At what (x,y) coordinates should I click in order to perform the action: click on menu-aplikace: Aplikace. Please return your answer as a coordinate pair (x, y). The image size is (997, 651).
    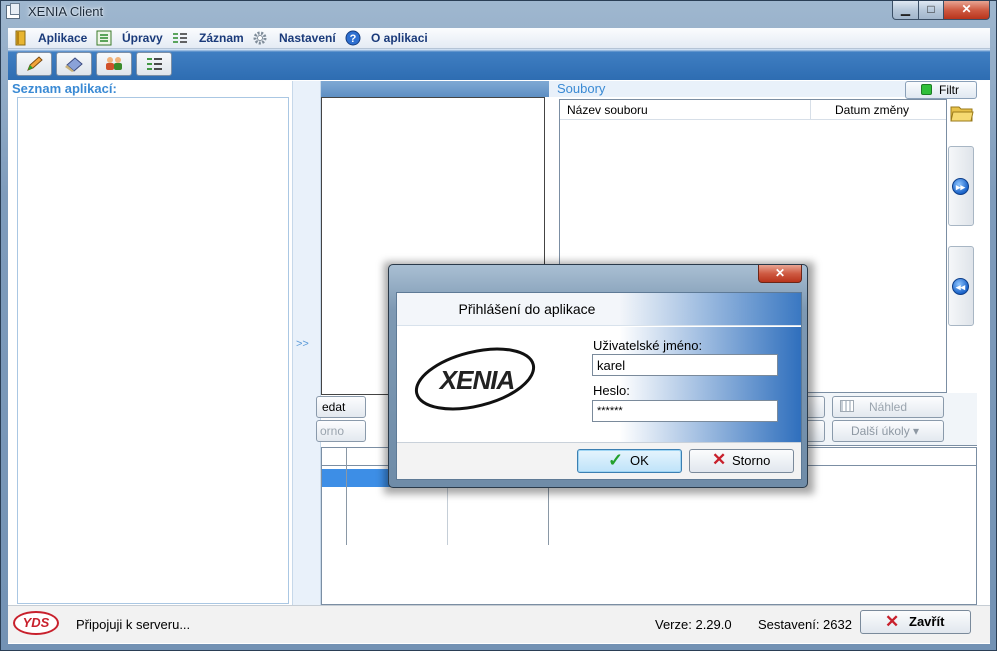
    Looking at the image, I should click on (62, 38).